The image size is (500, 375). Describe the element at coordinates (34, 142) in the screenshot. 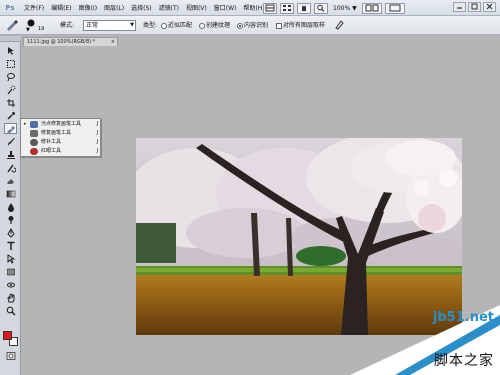

I see `patch-icon` at that location.